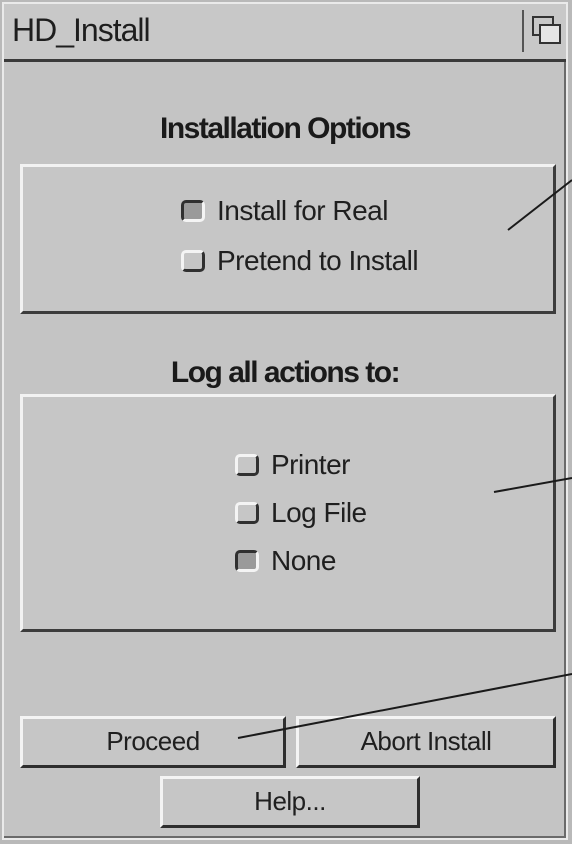 This screenshot has height=844, width=572. What do you see at coordinates (539, 205) in the screenshot?
I see `callout-line-installation-options` at bounding box center [539, 205].